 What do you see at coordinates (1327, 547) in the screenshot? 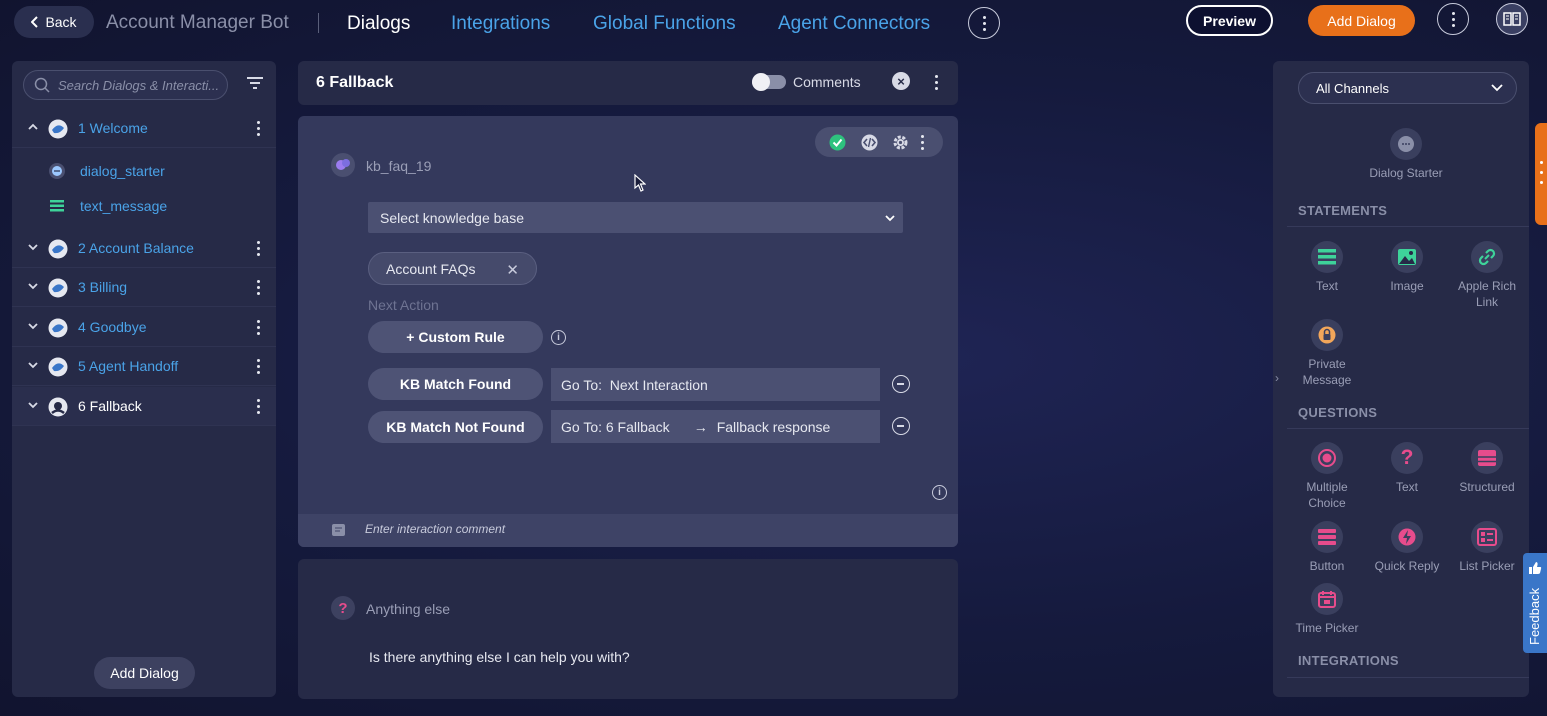
I see `palette-button: Button` at bounding box center [1327, 547].